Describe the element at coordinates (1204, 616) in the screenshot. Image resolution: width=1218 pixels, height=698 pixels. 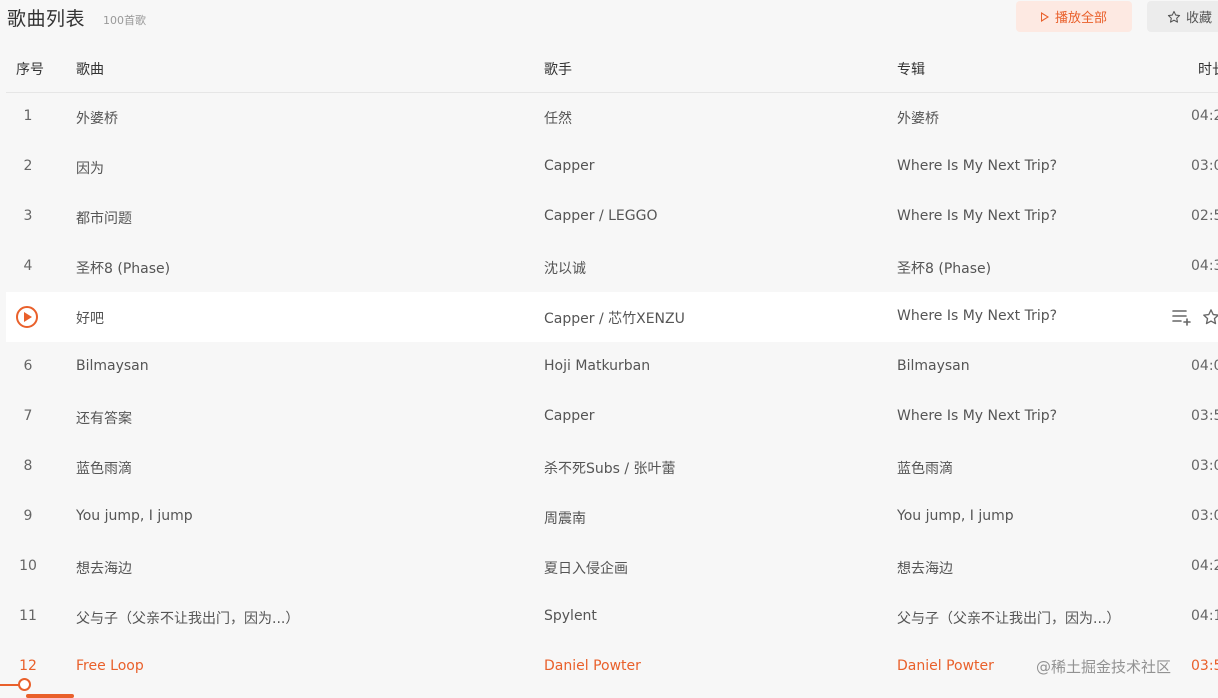
I see `song-duration: 04:1` at that location.